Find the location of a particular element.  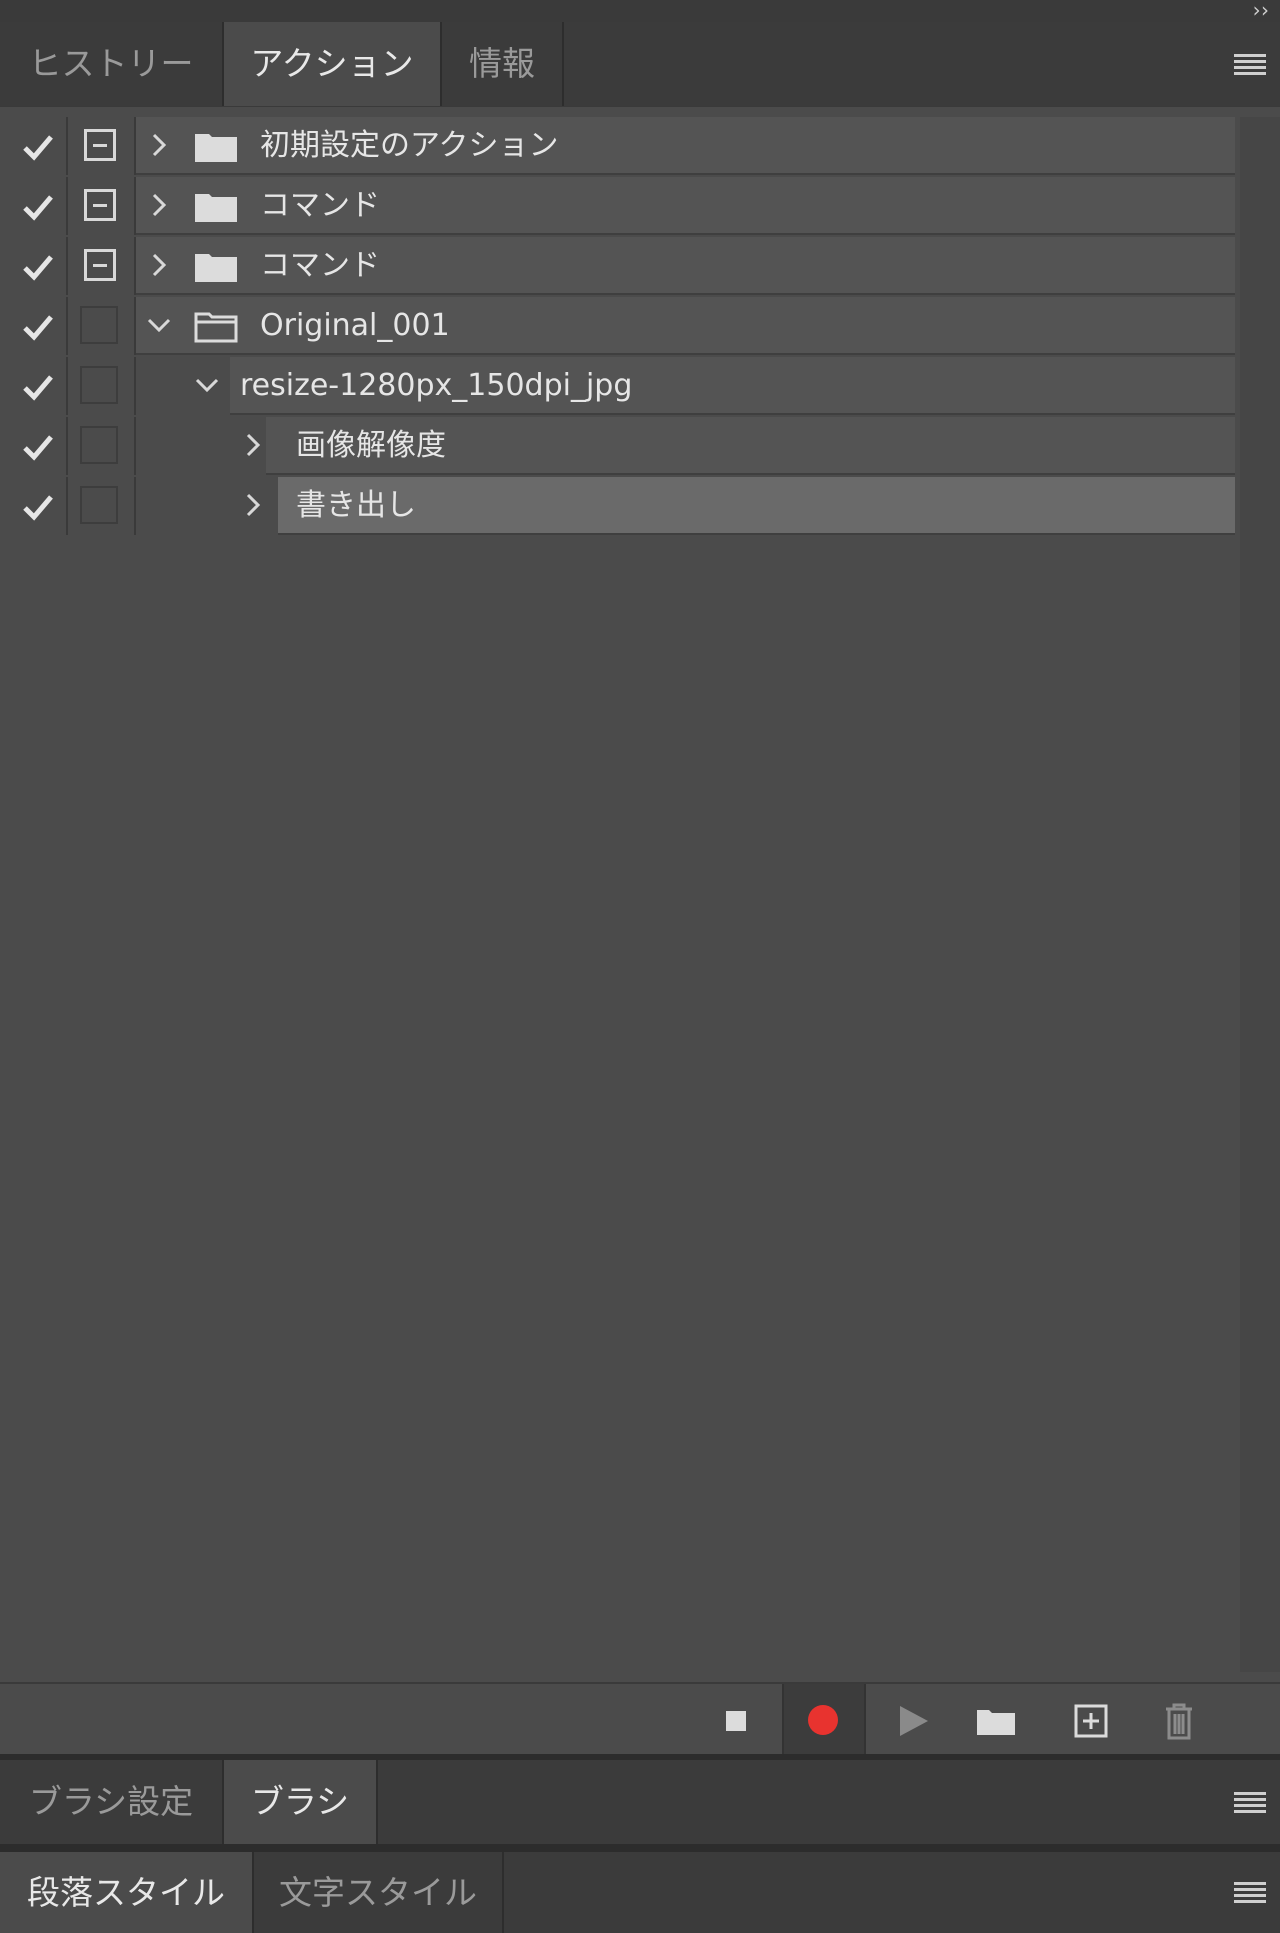

tab-history: ヒストリー is located at coordinates (112, 64).